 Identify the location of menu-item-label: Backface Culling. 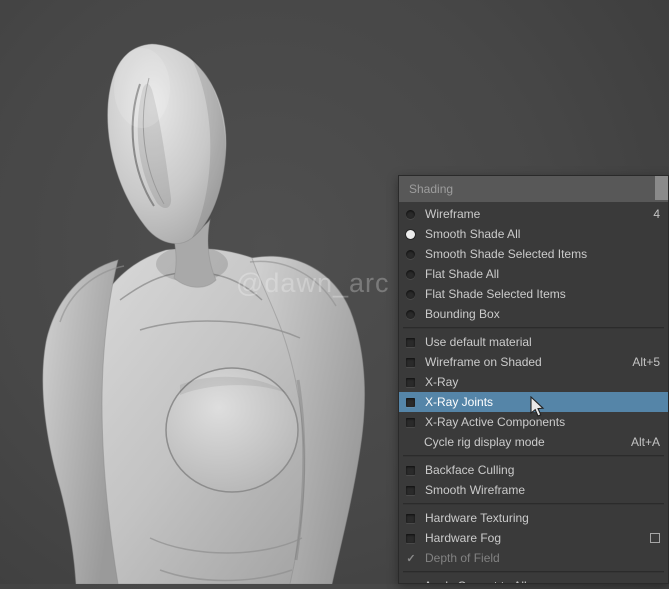
(470, 470).